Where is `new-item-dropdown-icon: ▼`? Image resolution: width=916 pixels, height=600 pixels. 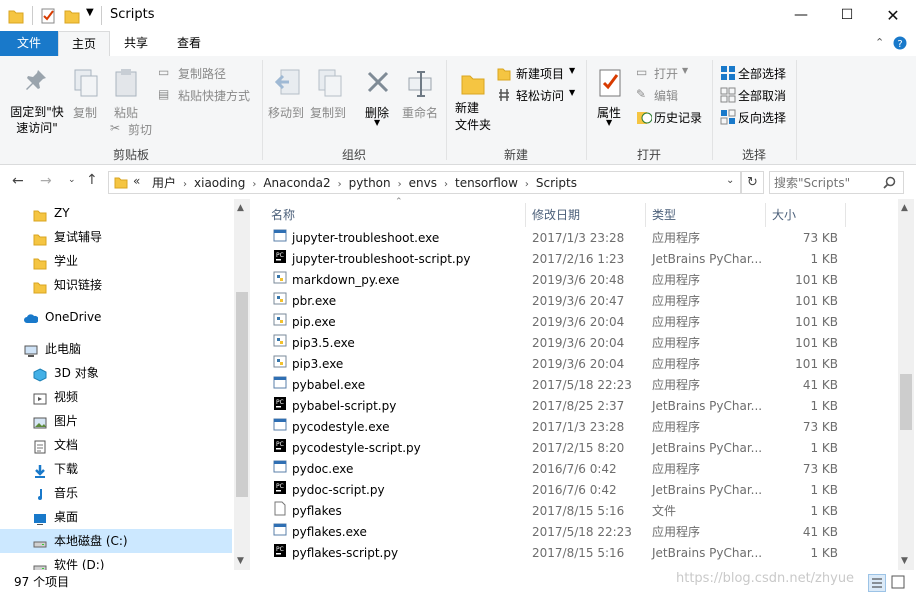
new-item-dropdown-icon: ▼ is located at coordinates (572, 70).